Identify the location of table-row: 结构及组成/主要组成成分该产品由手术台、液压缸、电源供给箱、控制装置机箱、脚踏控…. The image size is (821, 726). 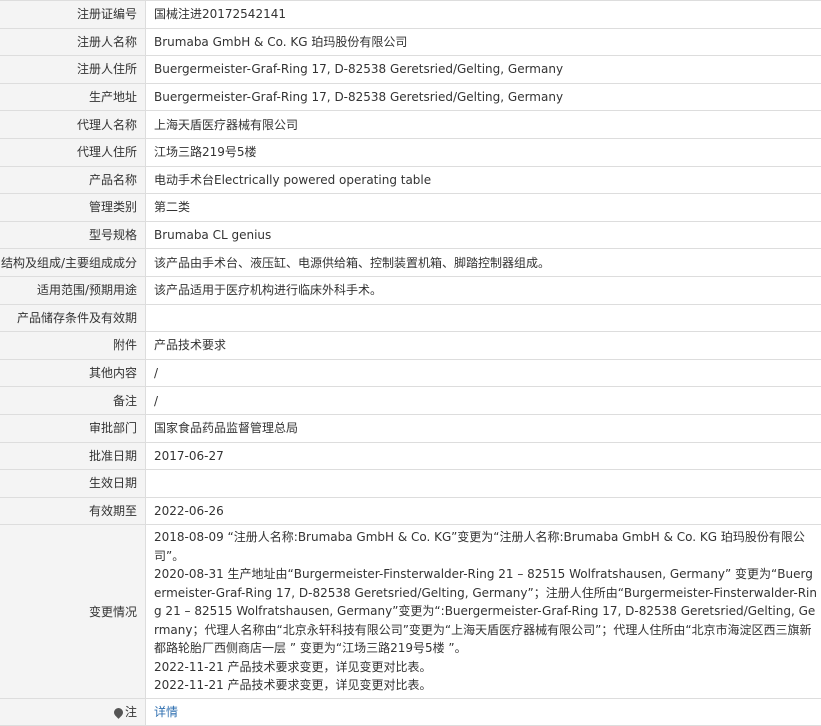
(410, 263).